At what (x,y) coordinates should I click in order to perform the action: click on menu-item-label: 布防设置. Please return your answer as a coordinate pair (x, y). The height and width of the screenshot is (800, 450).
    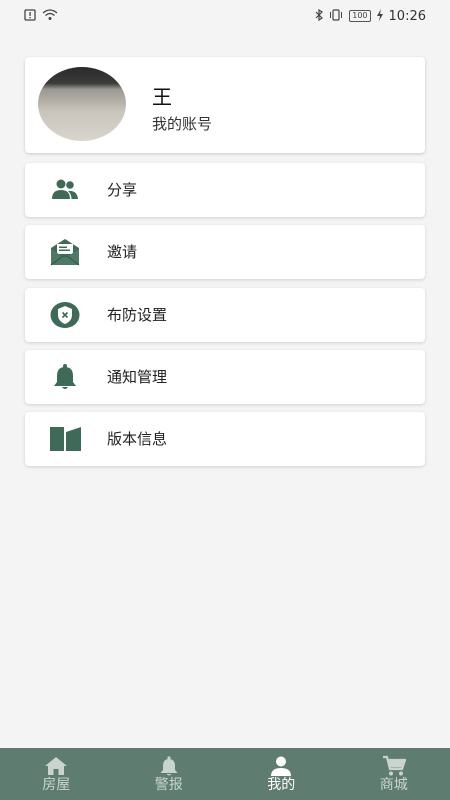
    Looking at the image, I should click on (137, 315).